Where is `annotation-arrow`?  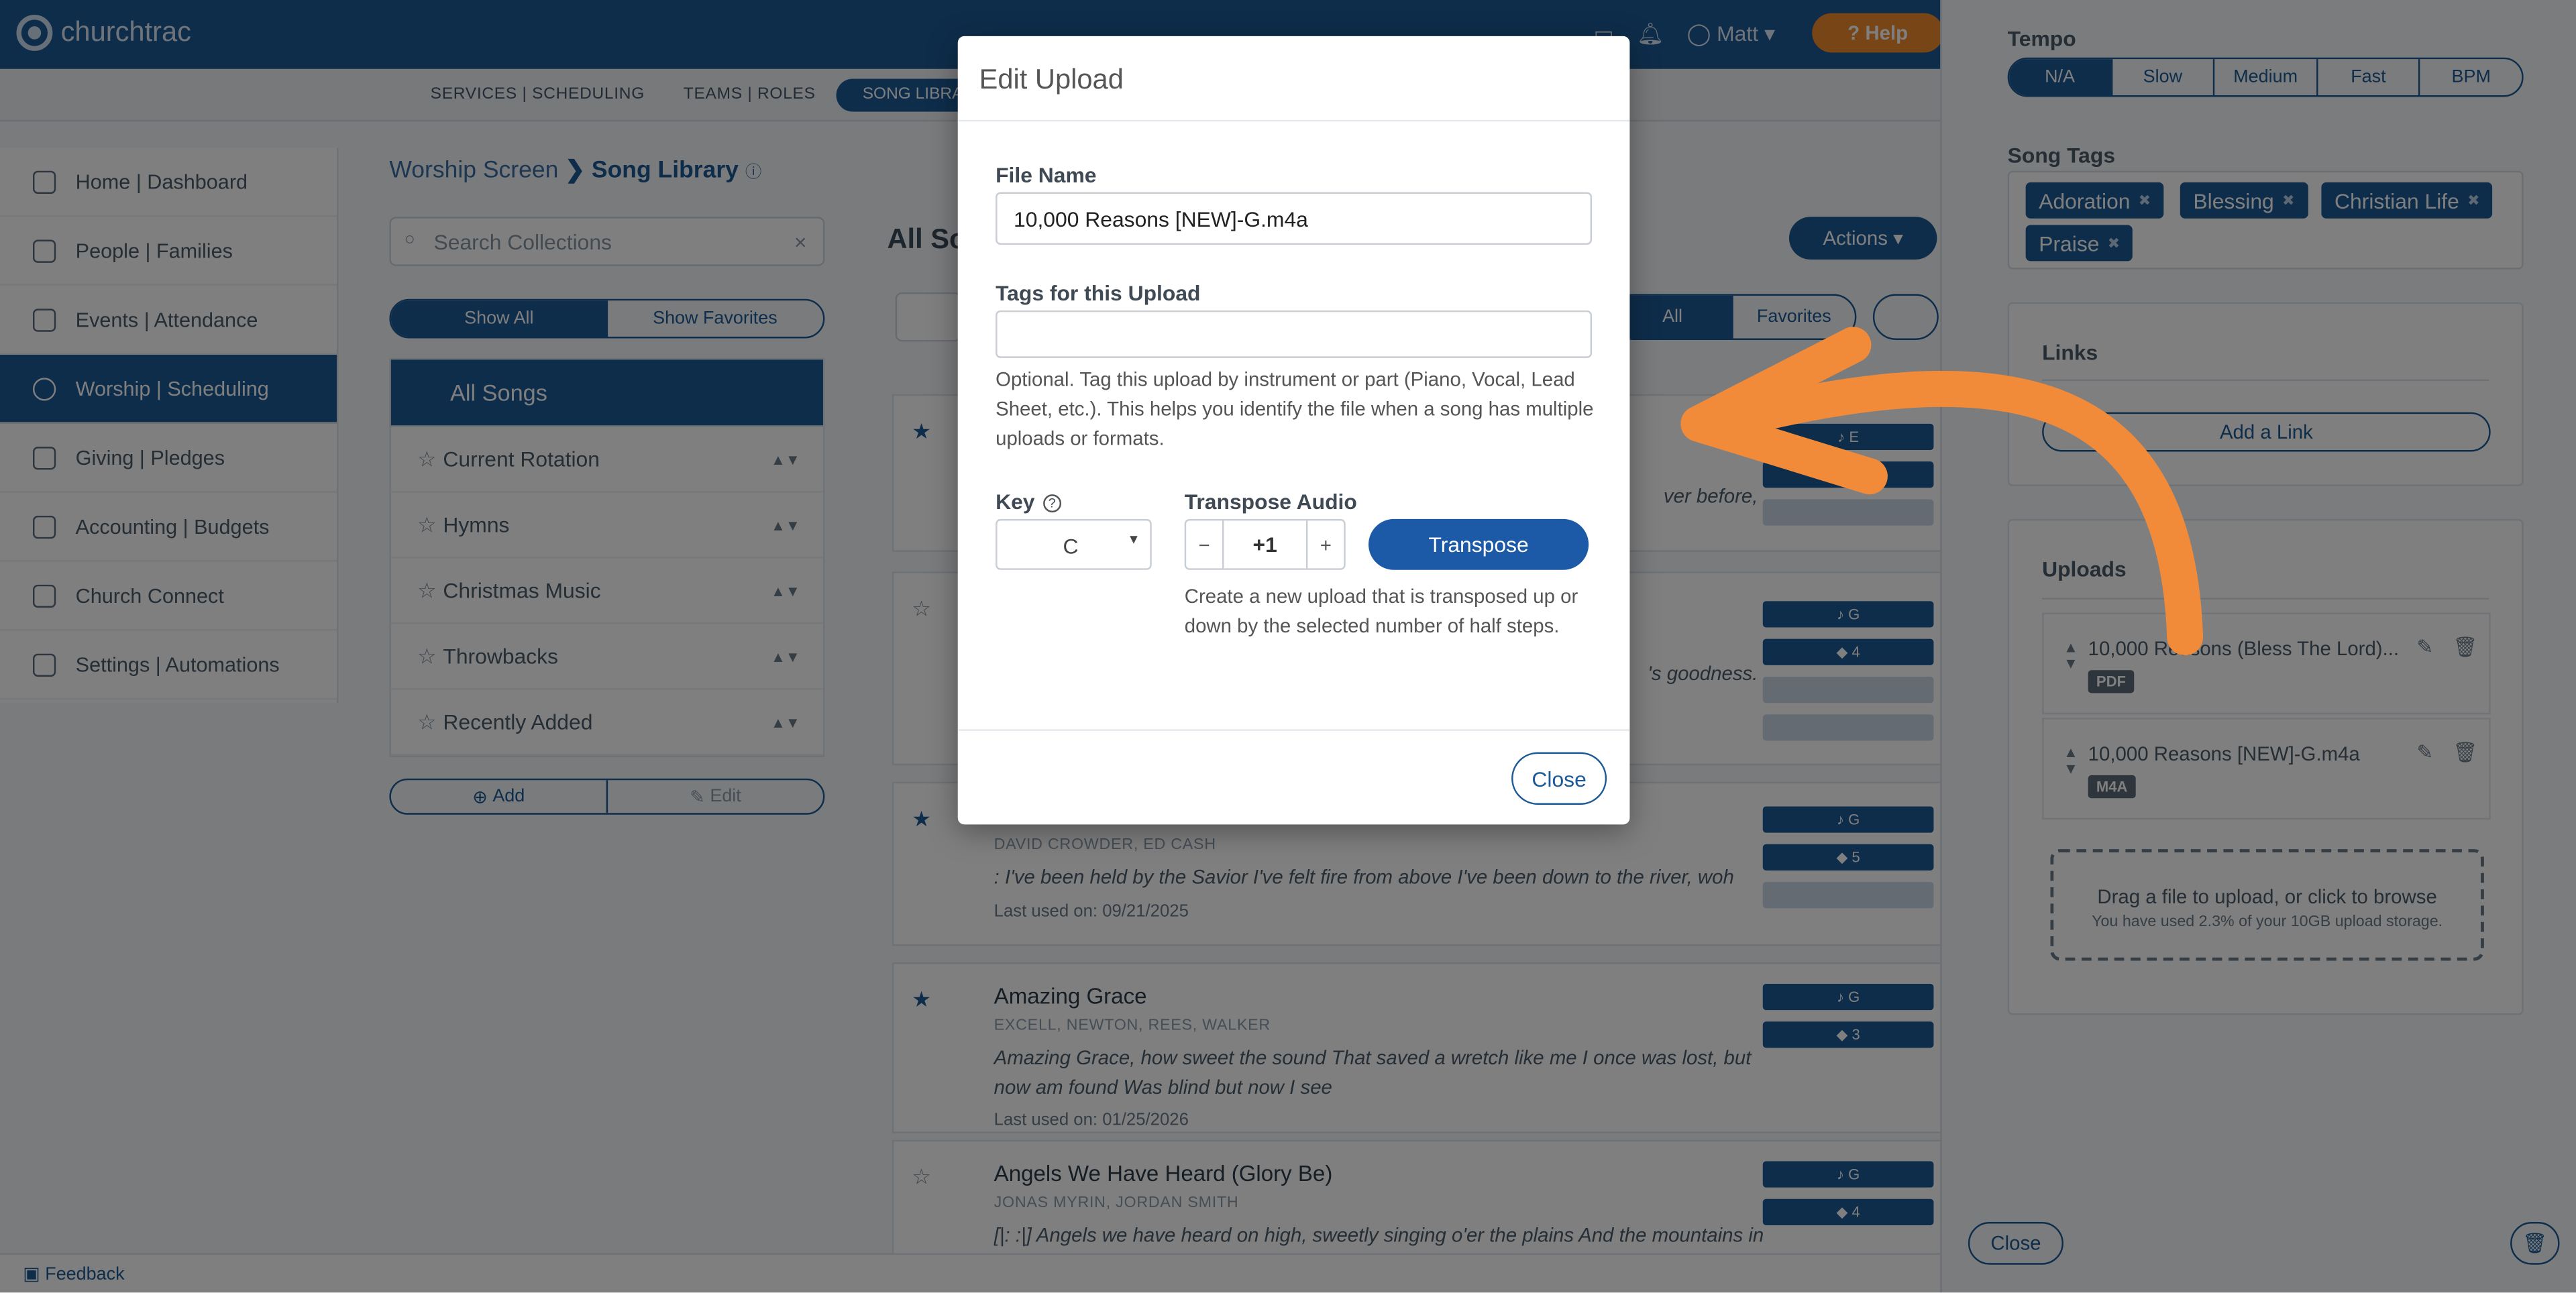
annotation-arrow is located at coordinates (1942, 491).